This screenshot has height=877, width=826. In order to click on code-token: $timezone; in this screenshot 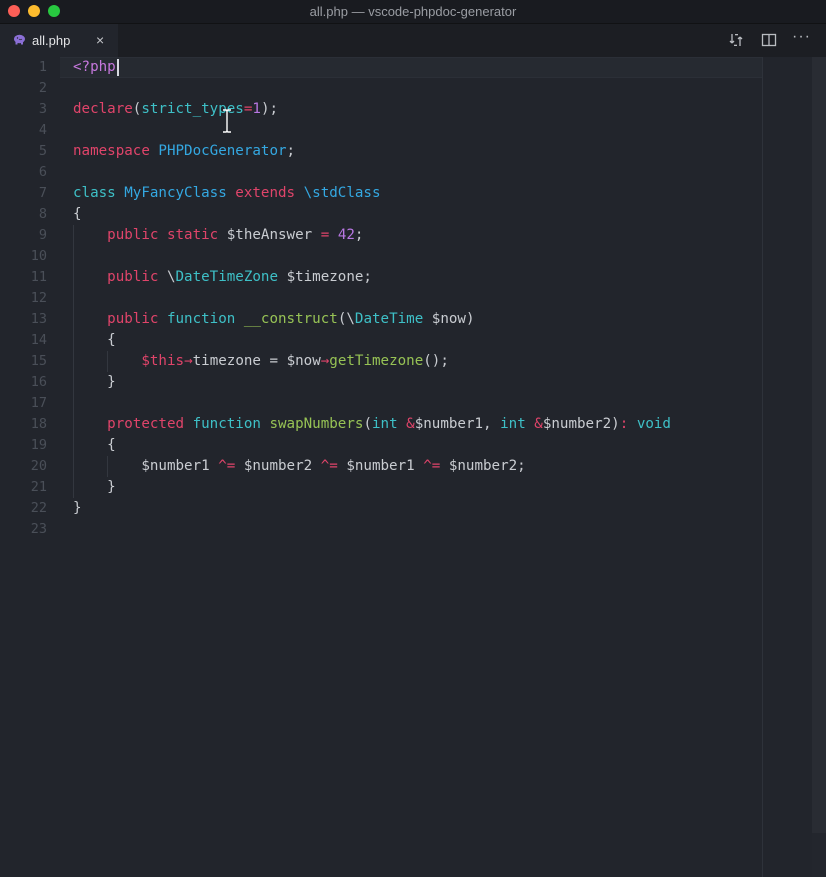, I will do `click(329, 277)`.